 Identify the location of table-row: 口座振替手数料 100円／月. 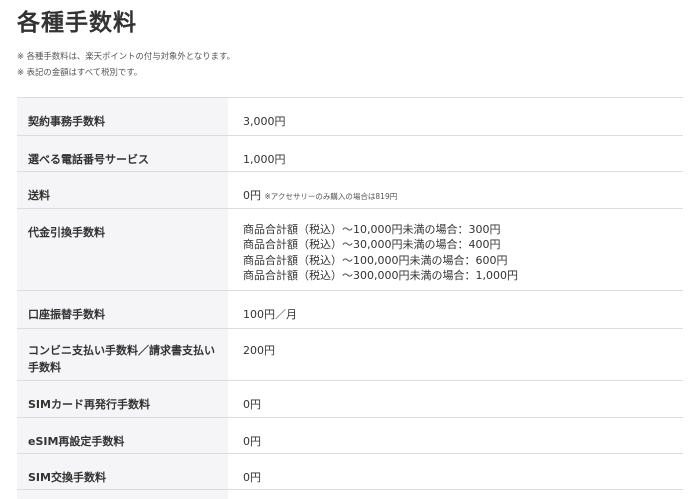
(350, 309).